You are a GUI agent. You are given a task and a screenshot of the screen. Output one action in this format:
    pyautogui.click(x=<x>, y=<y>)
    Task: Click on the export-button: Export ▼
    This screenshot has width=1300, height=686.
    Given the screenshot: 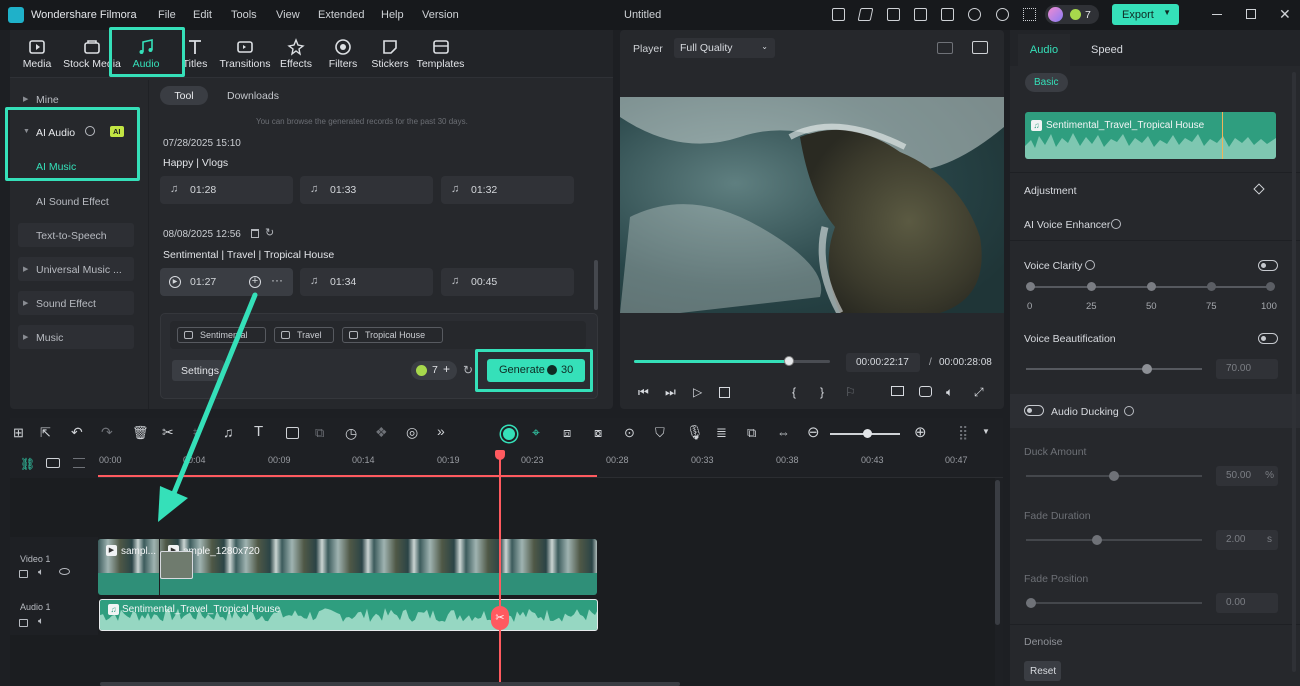 What is the action you would take?
    pyautogui.click(x=1145, y=14)
    